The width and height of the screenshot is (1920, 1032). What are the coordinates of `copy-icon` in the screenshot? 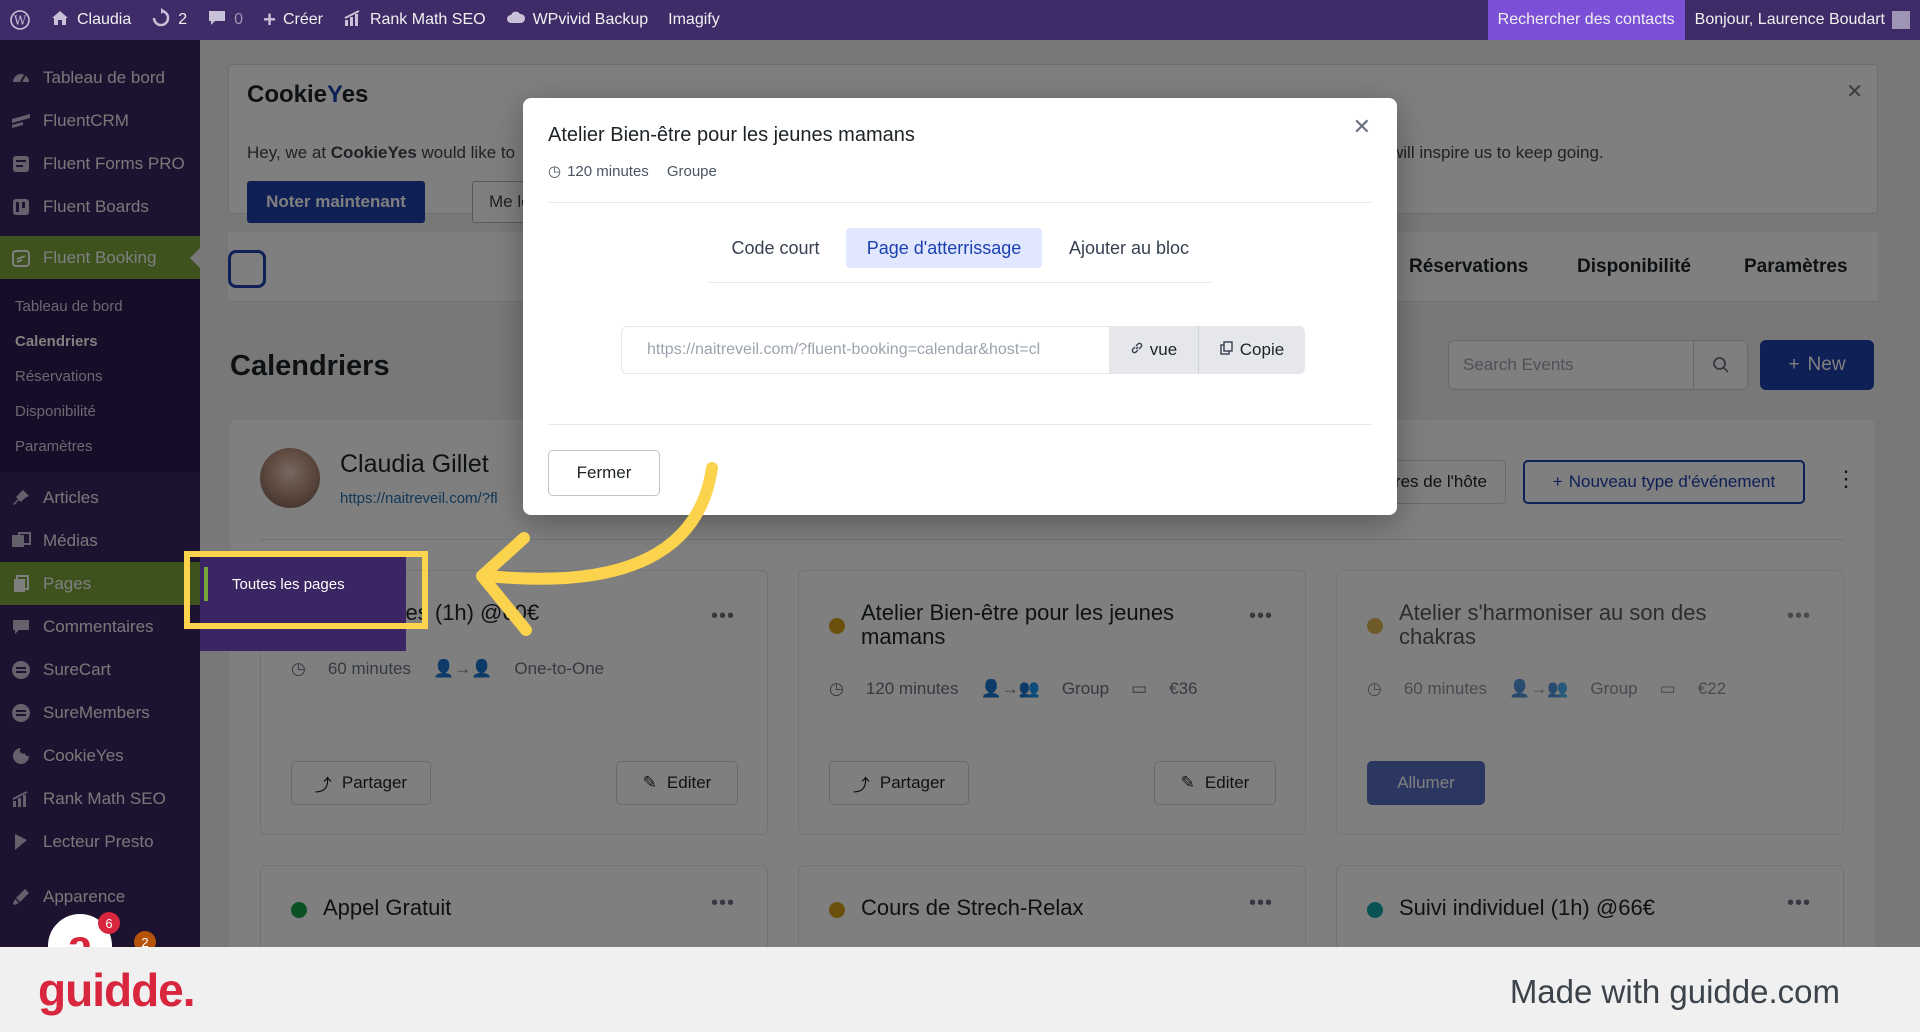 It's located at (1227, 350).